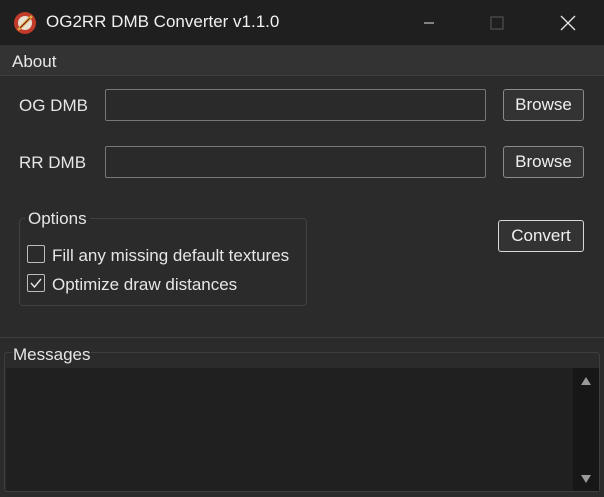 This screenshot has width=604, height=497. I want to click on minimize-button, so click(429, 22).